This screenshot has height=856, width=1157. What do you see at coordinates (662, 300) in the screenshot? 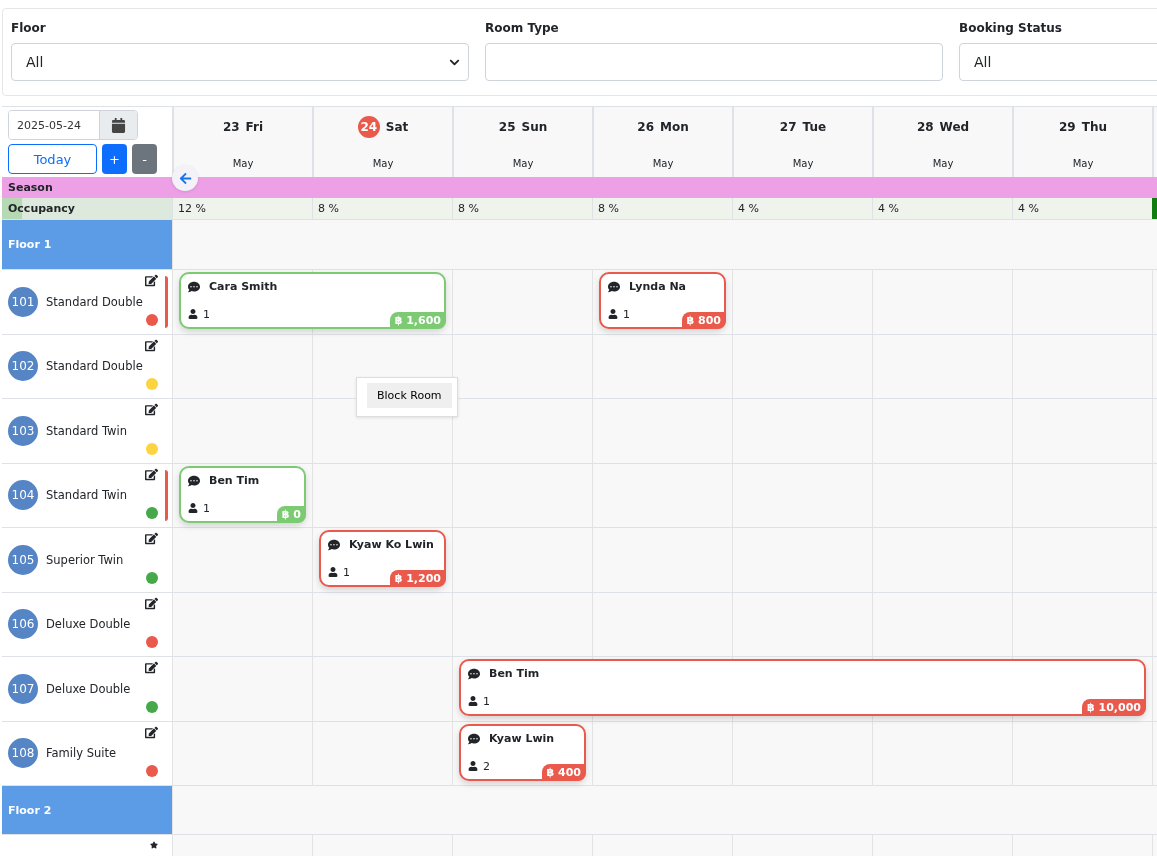
I see `booking-card: Lynda Na 1 ฿ 800` at bounding box center [662, 300].